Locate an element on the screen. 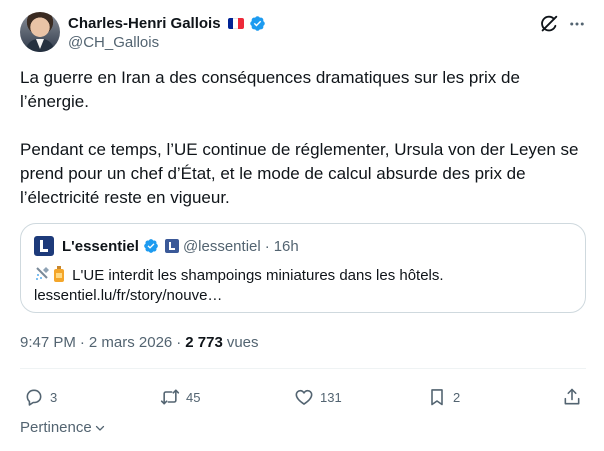 This screenshot has height=451, width=604. shower-icon is located at coordinates (42, 273).